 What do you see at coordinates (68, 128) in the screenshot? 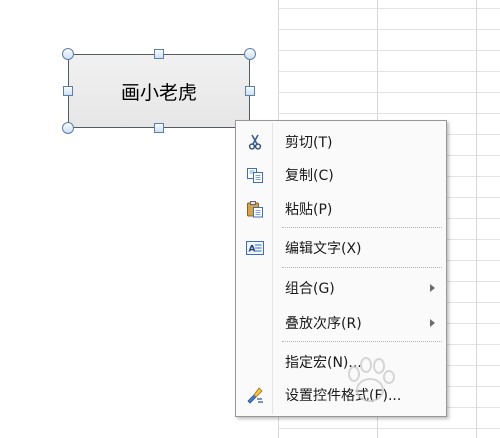
I see `resize-handle-bottom-left` at bounding box center [68, 128].